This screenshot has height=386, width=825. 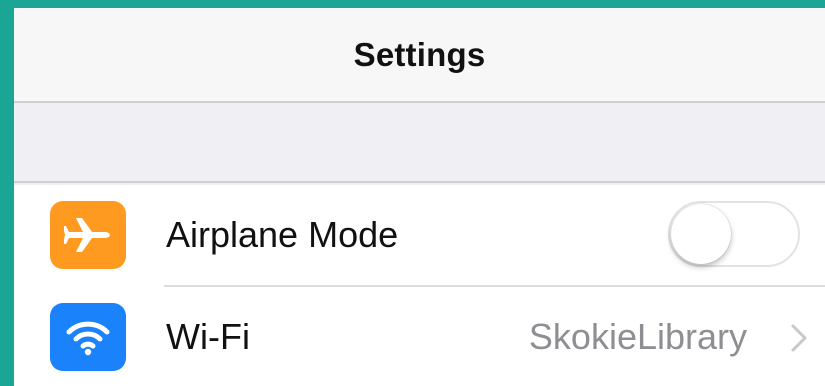 What do you see at coordinates (701, 234) in the screenshot?
I see `toggle-knob` at bounding box center [701, 234].